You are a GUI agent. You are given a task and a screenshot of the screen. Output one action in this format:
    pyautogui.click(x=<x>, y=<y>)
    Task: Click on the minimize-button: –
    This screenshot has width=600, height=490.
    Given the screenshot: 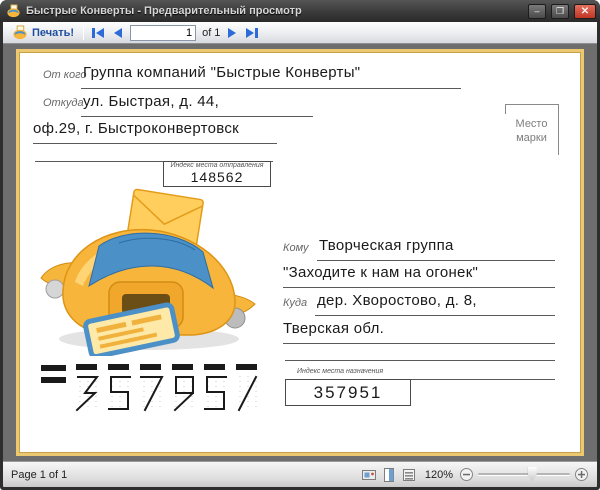 What is the action you would take?
    pyautogui.click(x=537, y=11)
    